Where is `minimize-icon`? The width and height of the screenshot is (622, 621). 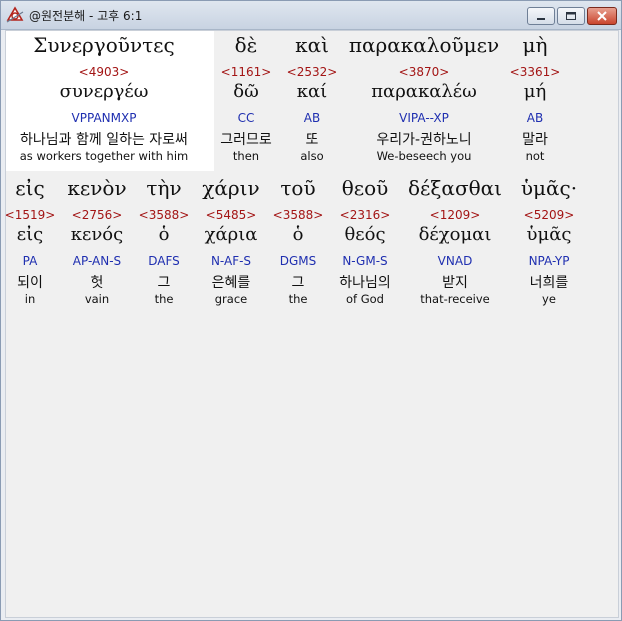 minimize-icon is located at coordinates (541, 19).